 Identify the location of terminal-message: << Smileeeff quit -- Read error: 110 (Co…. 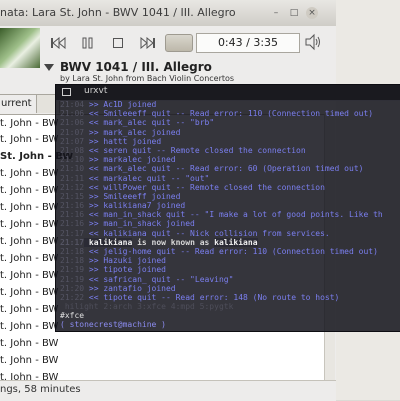
(229, 114).